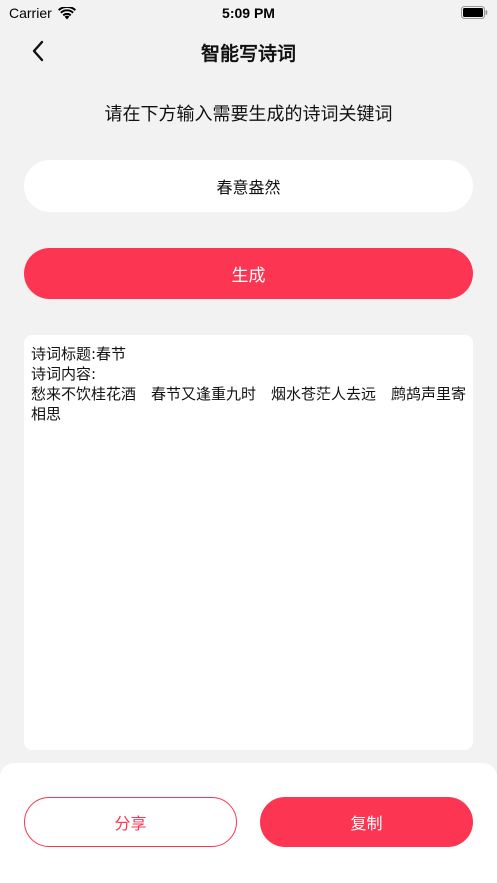 This screenshot has height=883, width=497. I want to click on share-button: 分享, so click(130, 822).